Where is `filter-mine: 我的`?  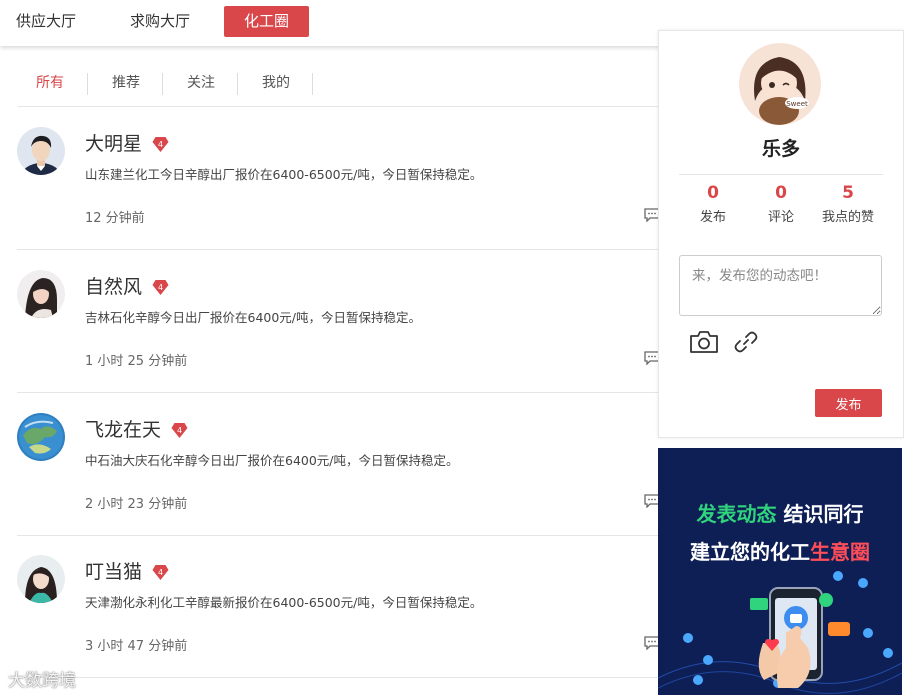
filter-mine: 我的 is located at coordinates (276, 82).